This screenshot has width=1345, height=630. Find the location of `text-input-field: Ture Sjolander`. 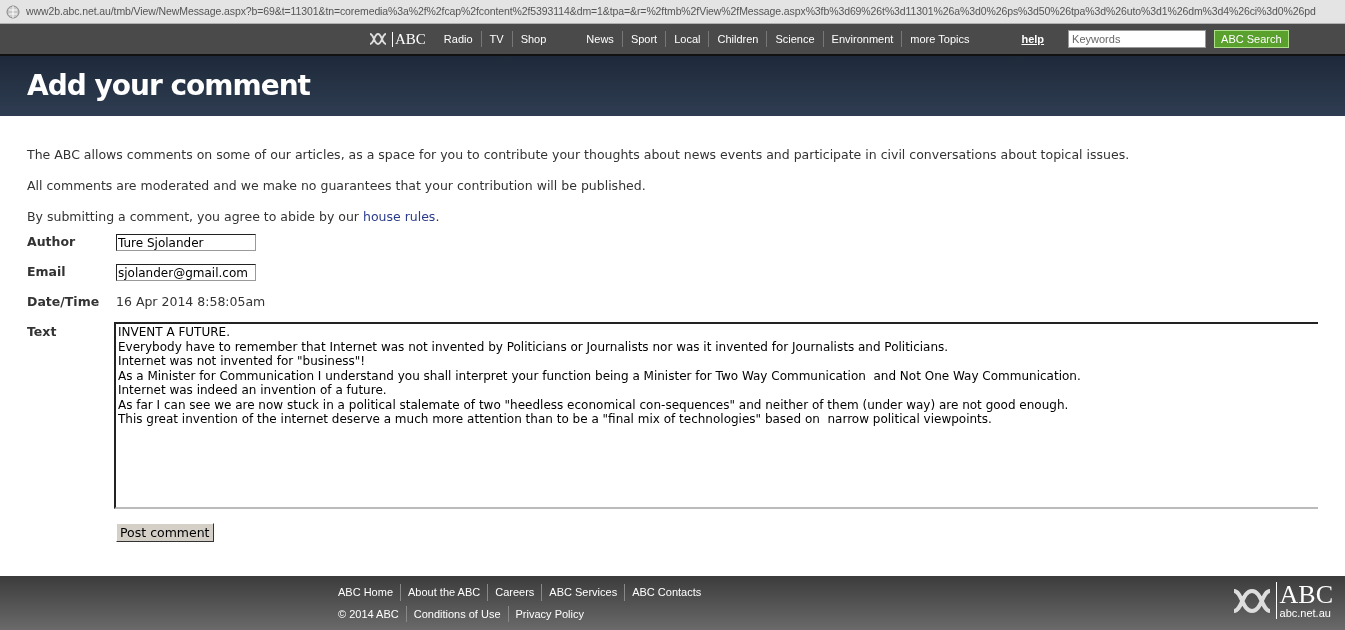

text-input-field: Ture Sjolander is located at coordinates (186, 243).